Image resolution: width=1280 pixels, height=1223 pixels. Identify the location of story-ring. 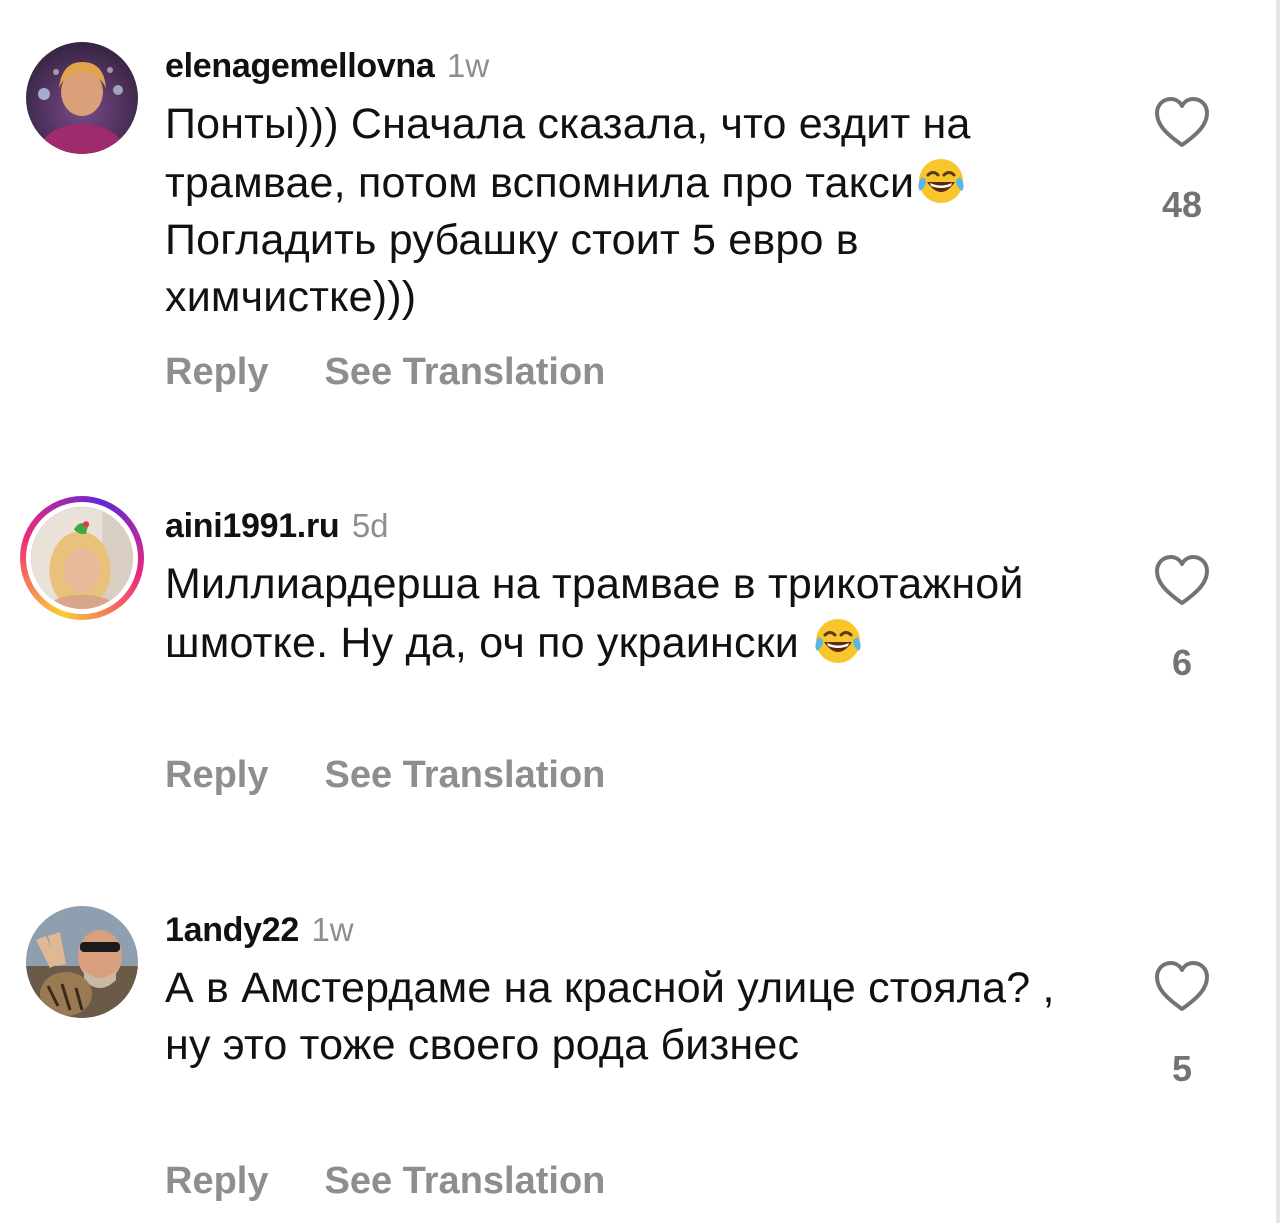
(82, 558).